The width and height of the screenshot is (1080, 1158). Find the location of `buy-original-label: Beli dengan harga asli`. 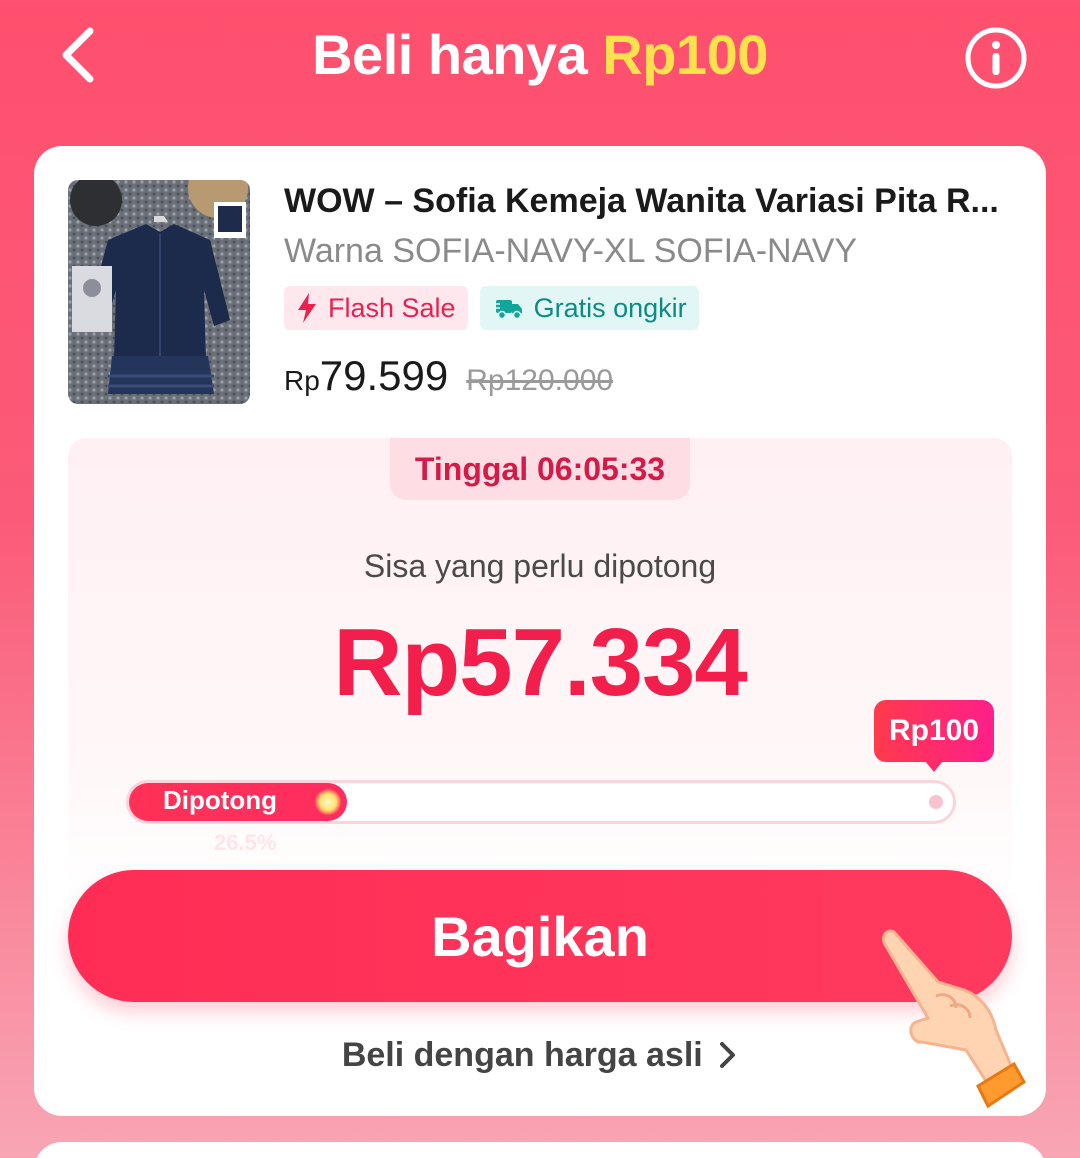

buy-original-label: Beli dengan harga asli is located at coordinates (522, 1055).